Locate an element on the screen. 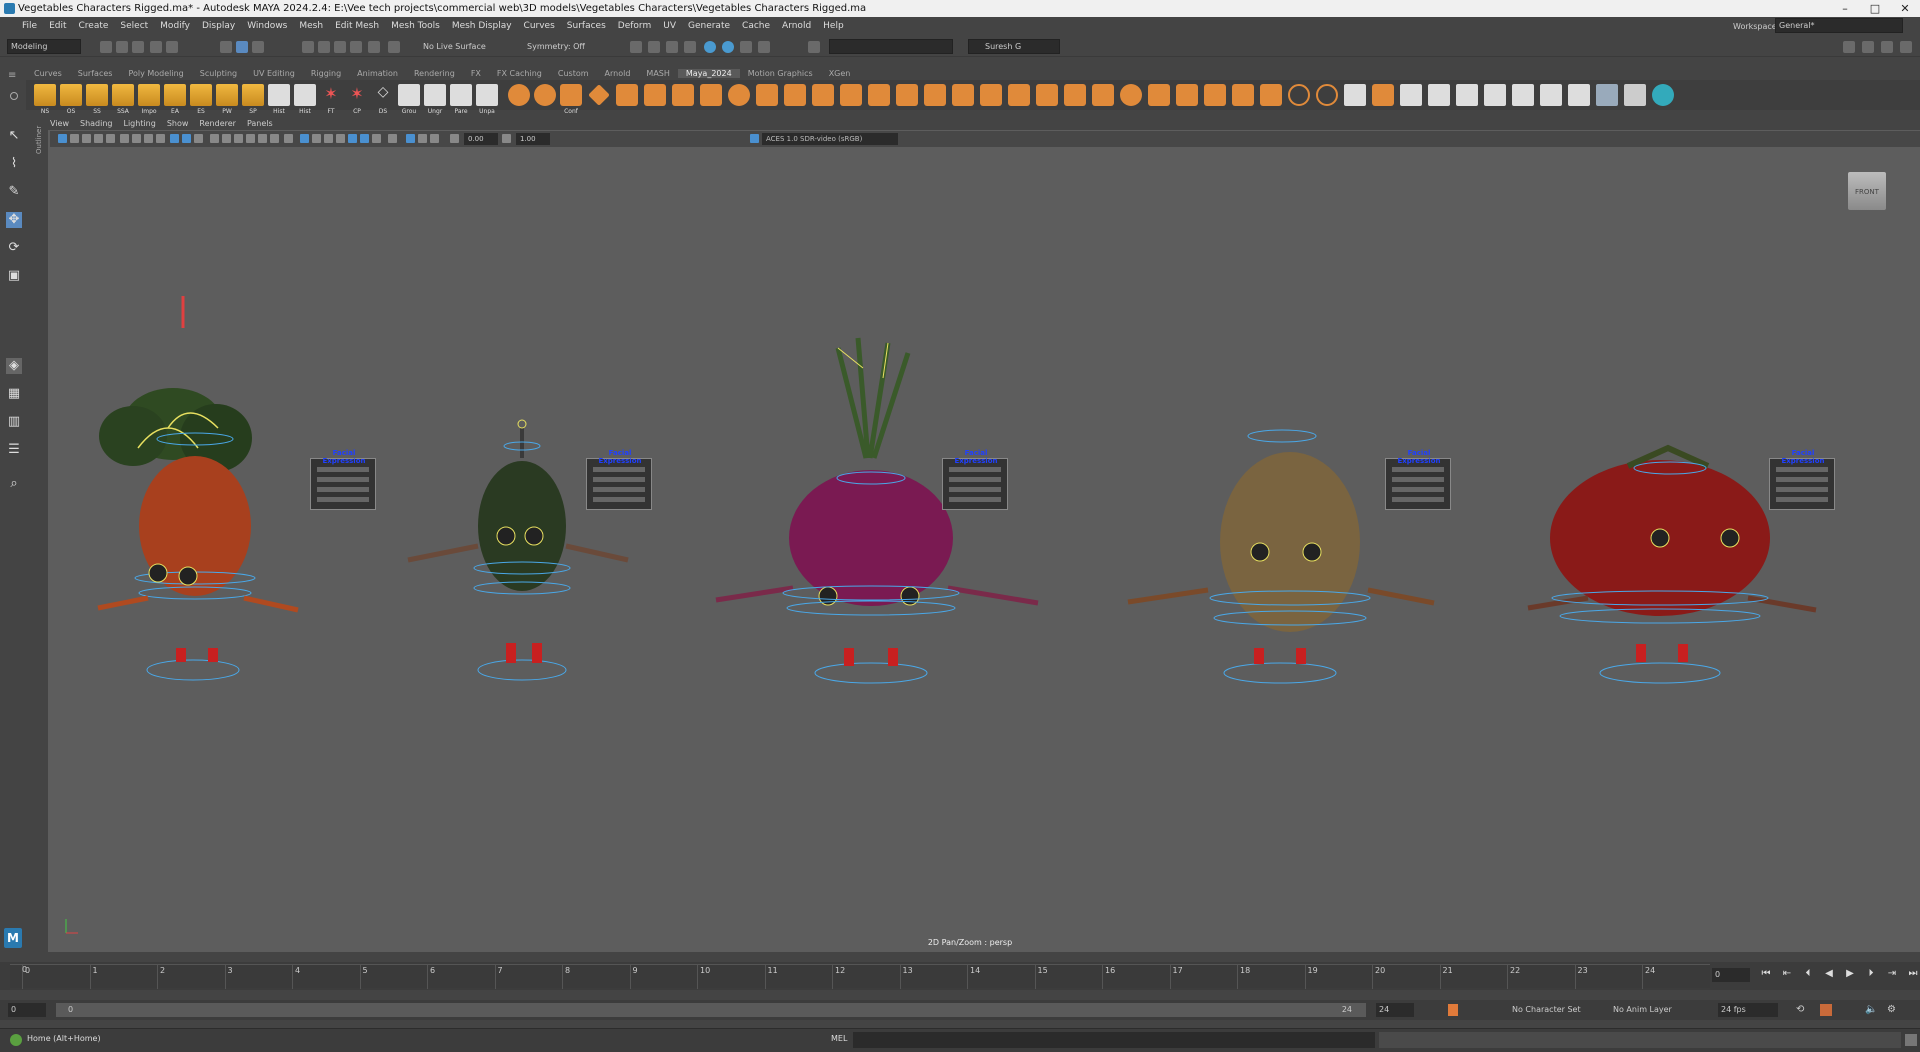 The image size is (1920, 1052). smooth-shade-icon is located at coordinates (214, 138).